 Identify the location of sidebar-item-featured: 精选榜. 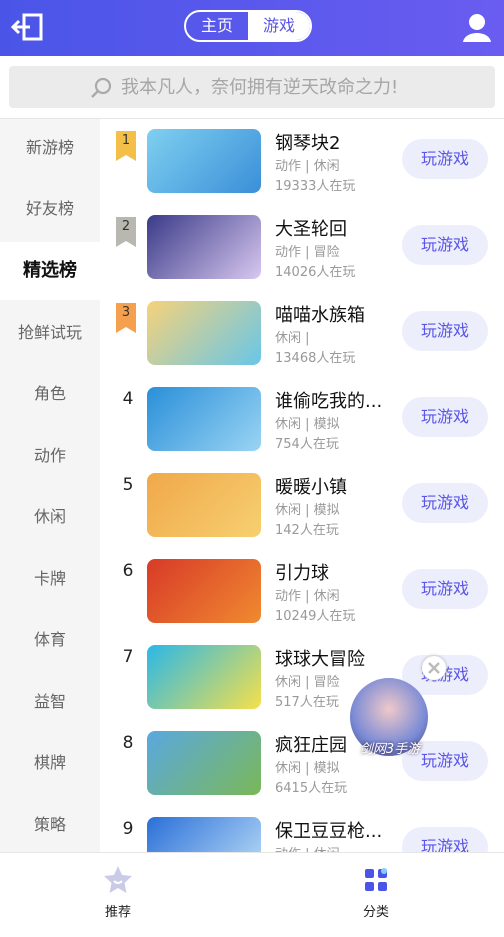
(50, 271).